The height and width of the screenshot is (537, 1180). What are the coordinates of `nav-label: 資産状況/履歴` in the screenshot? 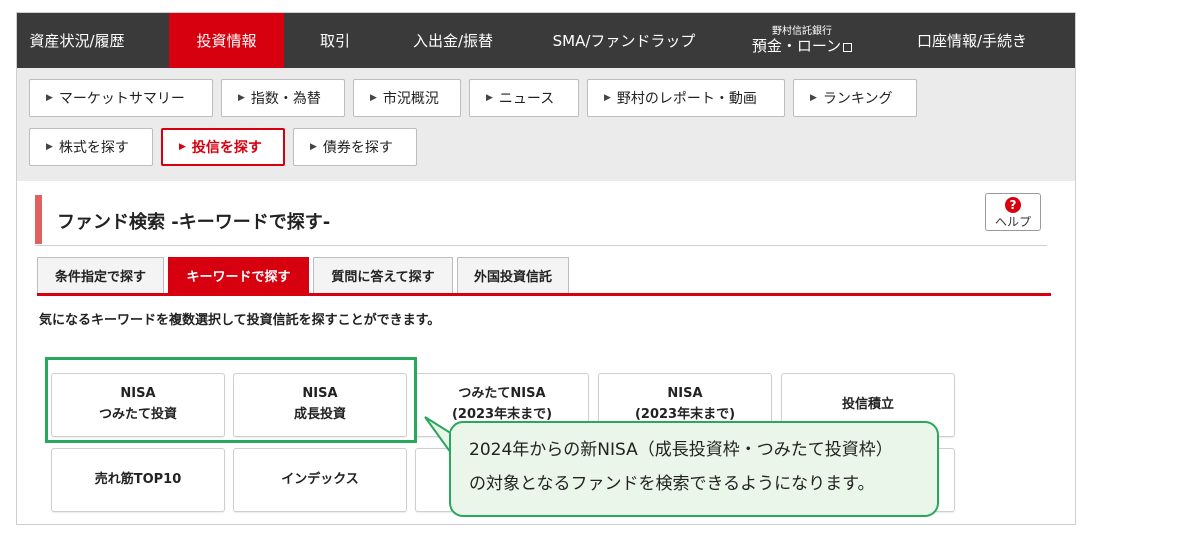 It's located at (77, 41).